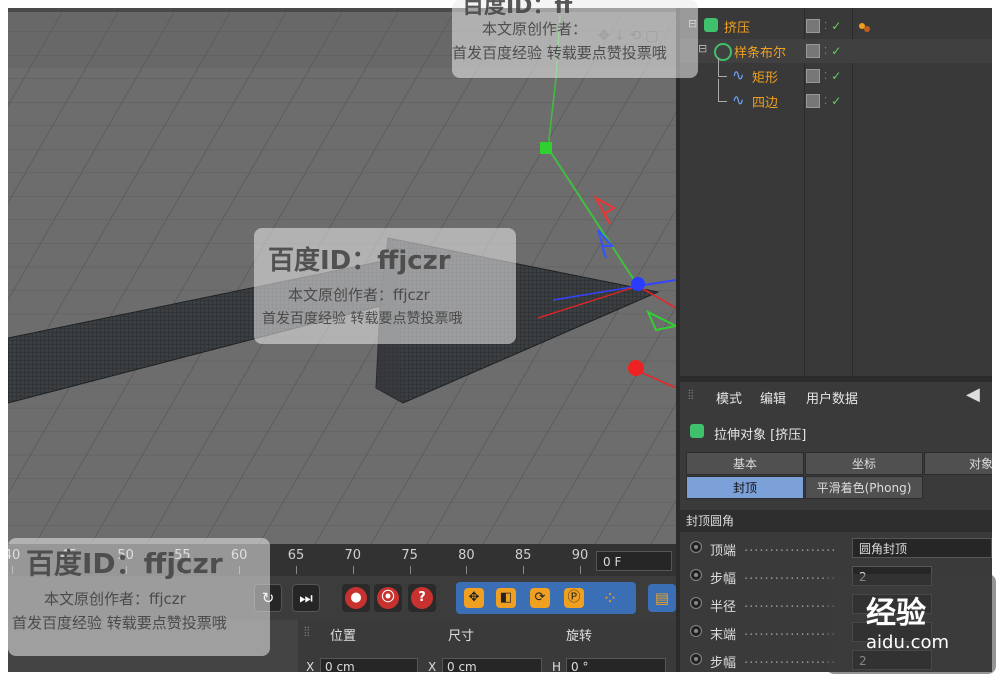  I want to click on x-size-label: X, so click(432, 666).